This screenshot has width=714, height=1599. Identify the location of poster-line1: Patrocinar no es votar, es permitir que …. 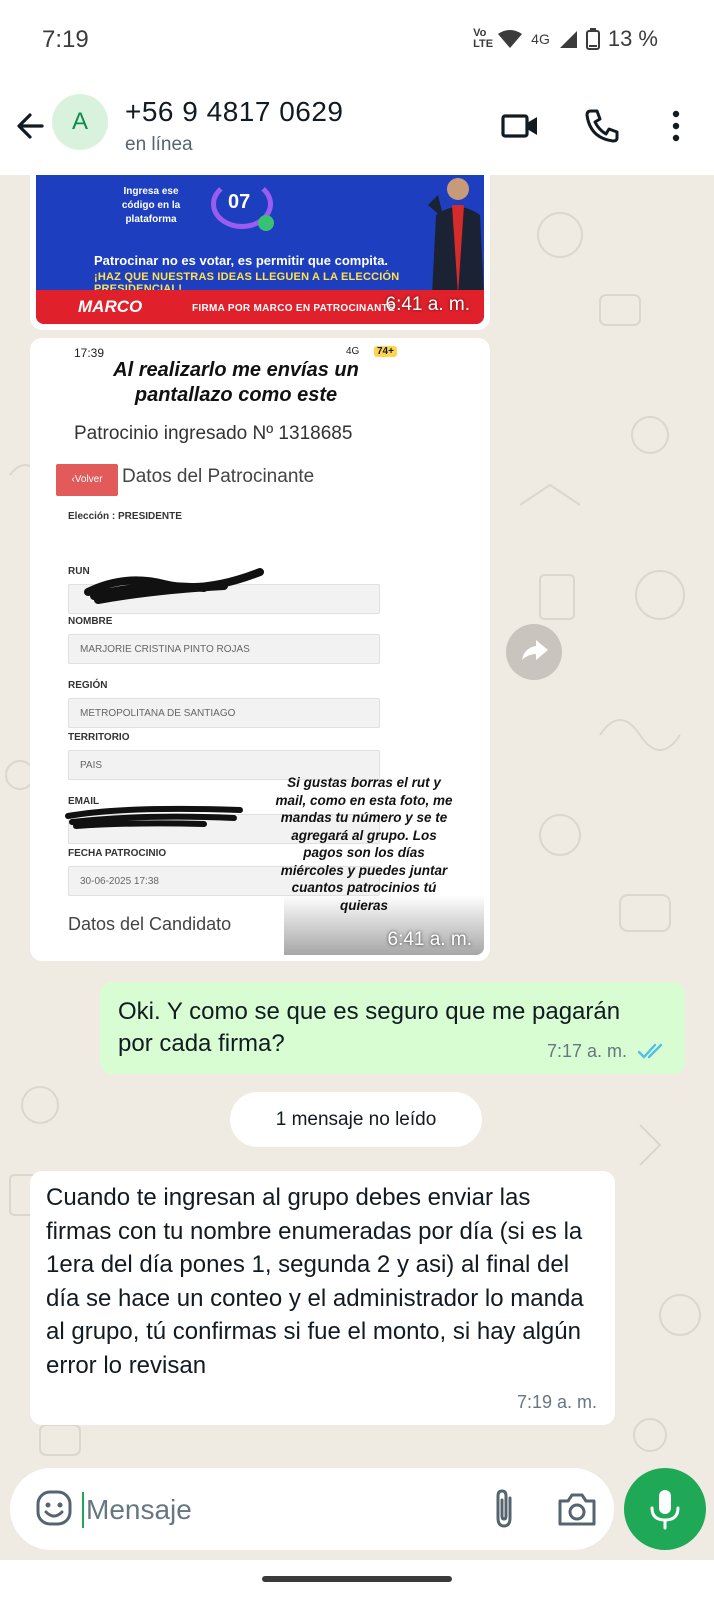
(241, 260).